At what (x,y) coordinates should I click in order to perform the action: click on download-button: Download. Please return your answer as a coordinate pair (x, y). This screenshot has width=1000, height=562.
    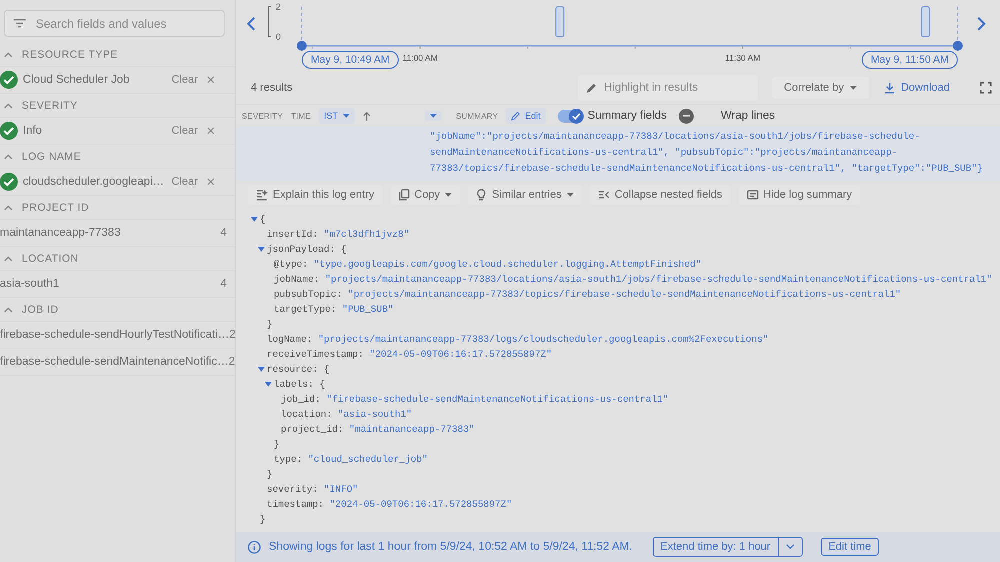
    Looking at the image, I should click on (917, 88).